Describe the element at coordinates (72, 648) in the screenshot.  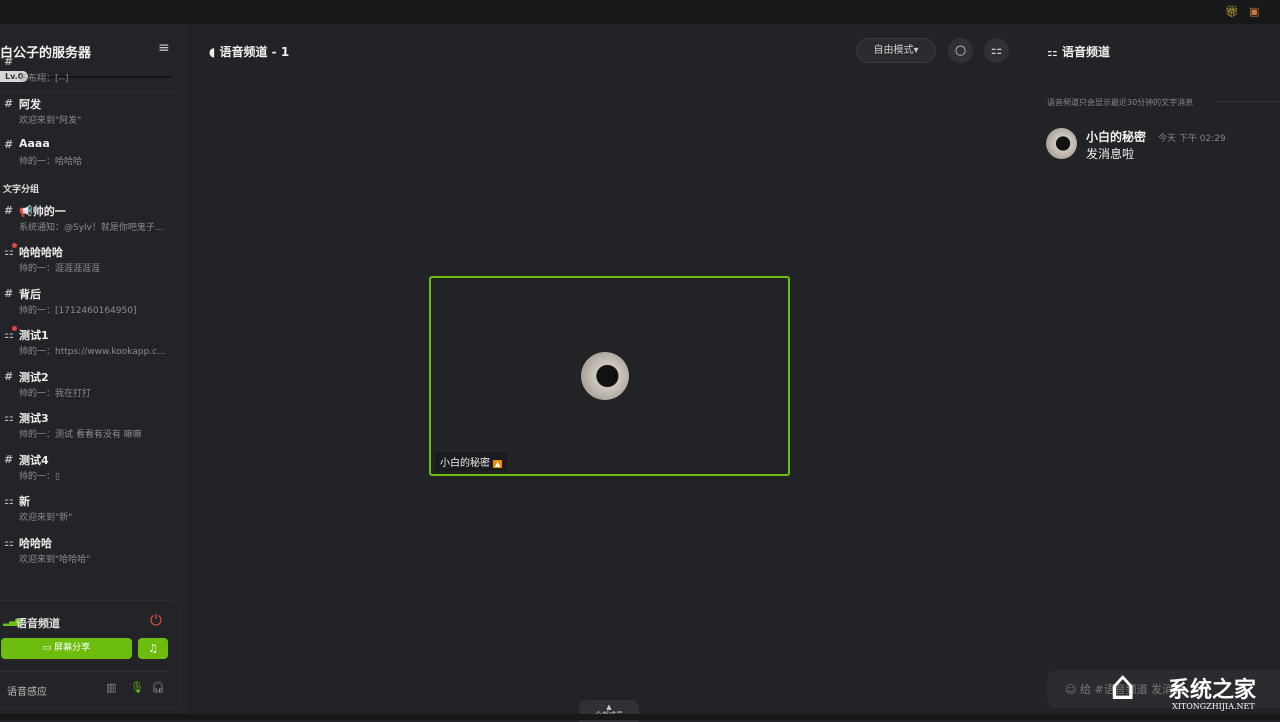
I see `screen-share-label: 屏幕分享` at that location.